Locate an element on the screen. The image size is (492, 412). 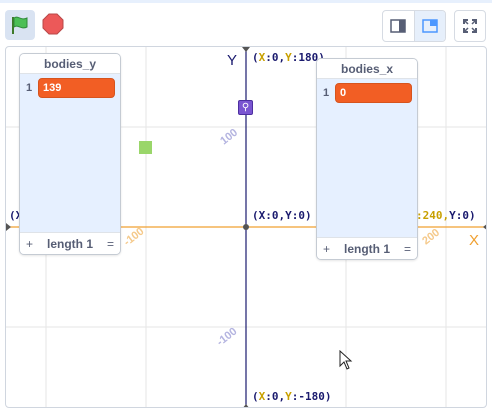
list-monitor-bodies-x: bodies_x 1 0 + length 1 = is located at coordinates (367, 159).